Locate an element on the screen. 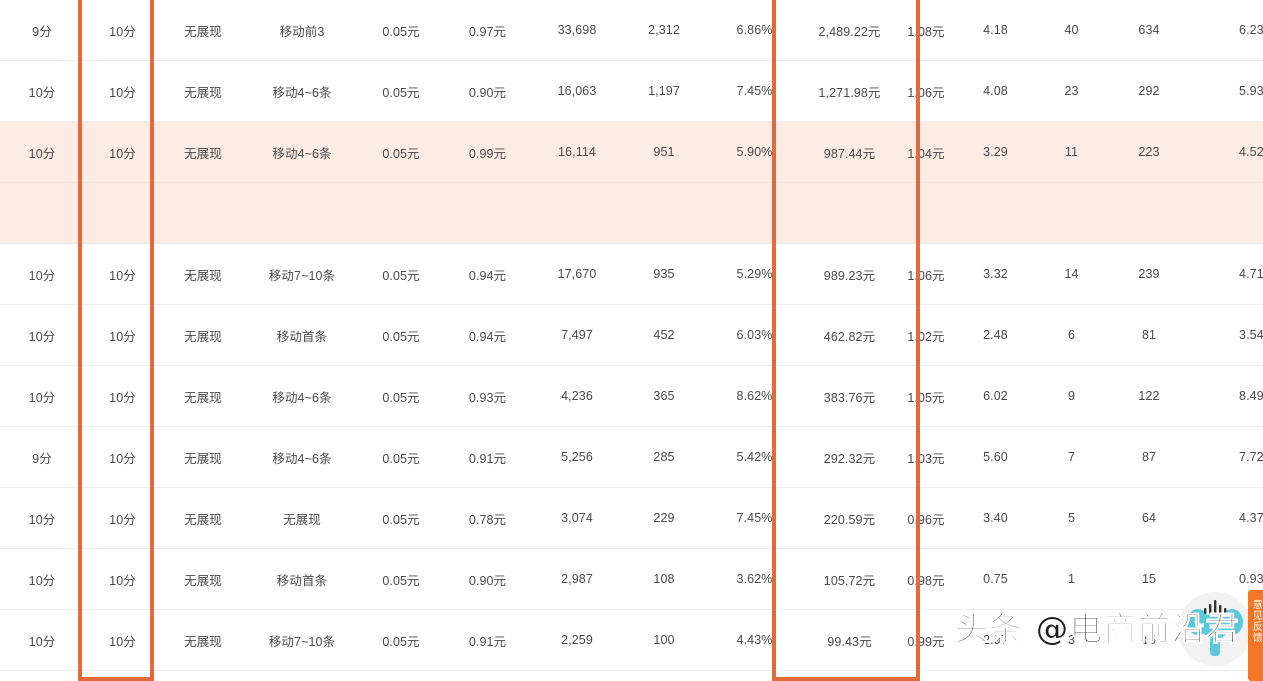 The height and width of the screenshot is (681, 1263). cell-impressions: 17,670 is located at coordinates (577, 274).